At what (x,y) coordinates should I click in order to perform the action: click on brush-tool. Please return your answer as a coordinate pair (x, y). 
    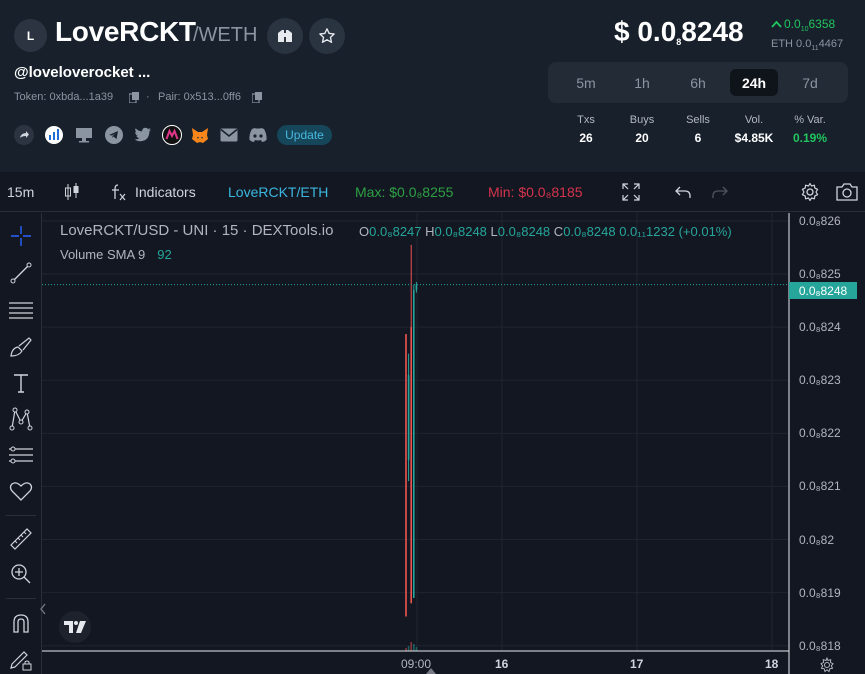
    Looking at the image, I should click on (21, 347).